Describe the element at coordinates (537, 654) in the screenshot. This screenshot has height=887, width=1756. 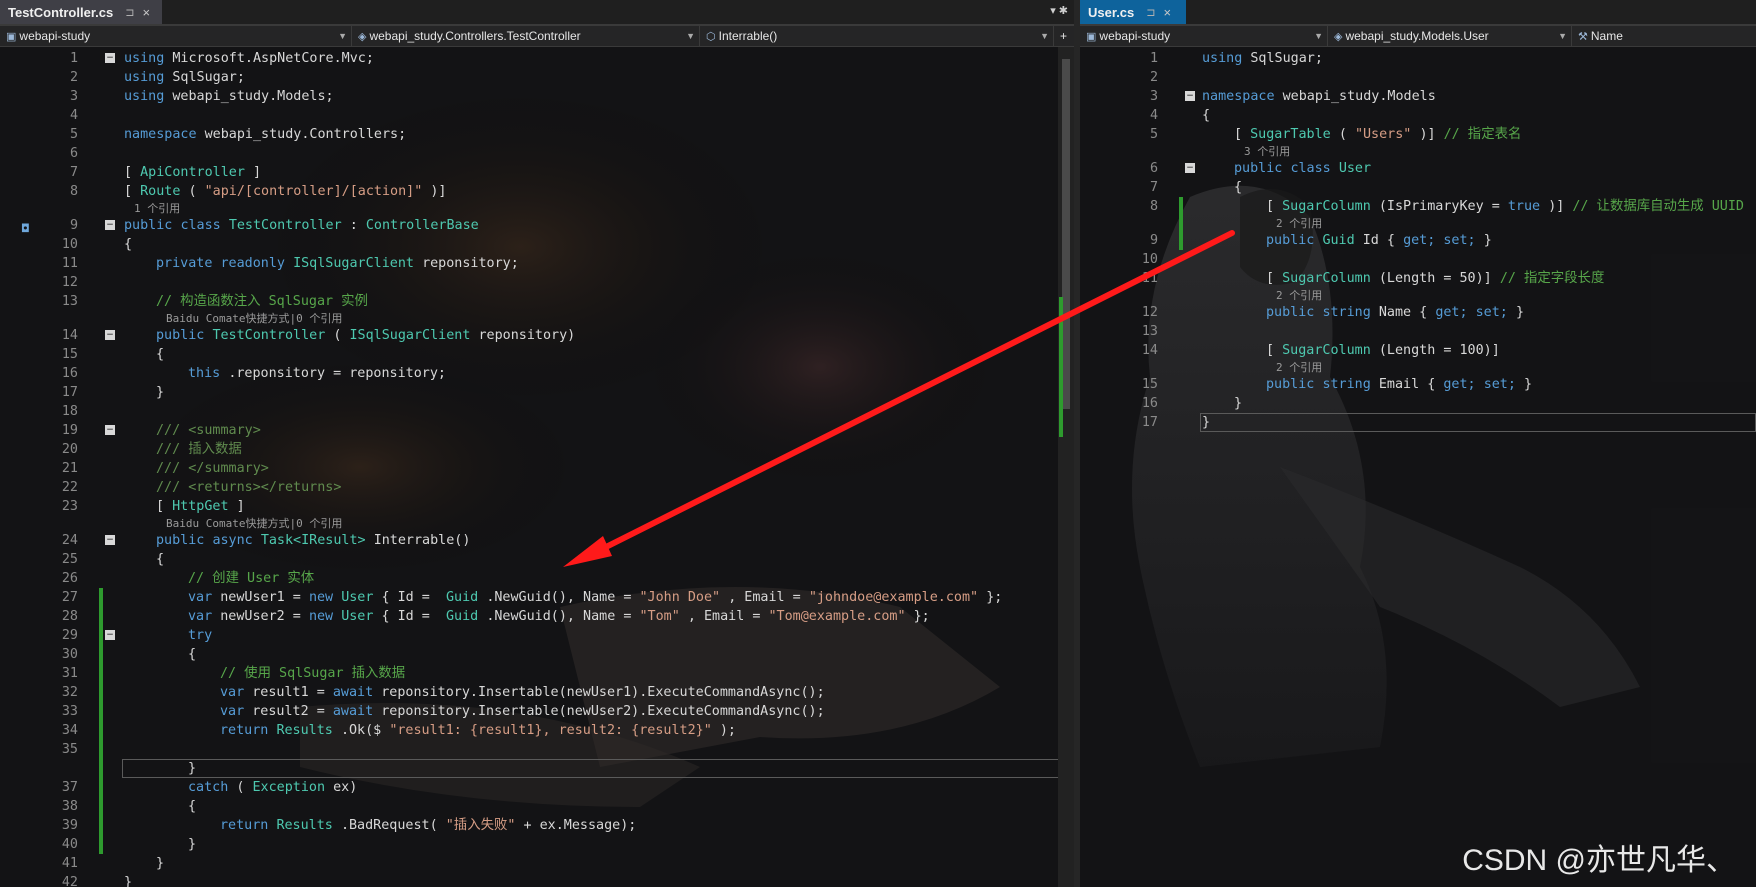
I see `code-line: 30 {` at that location.